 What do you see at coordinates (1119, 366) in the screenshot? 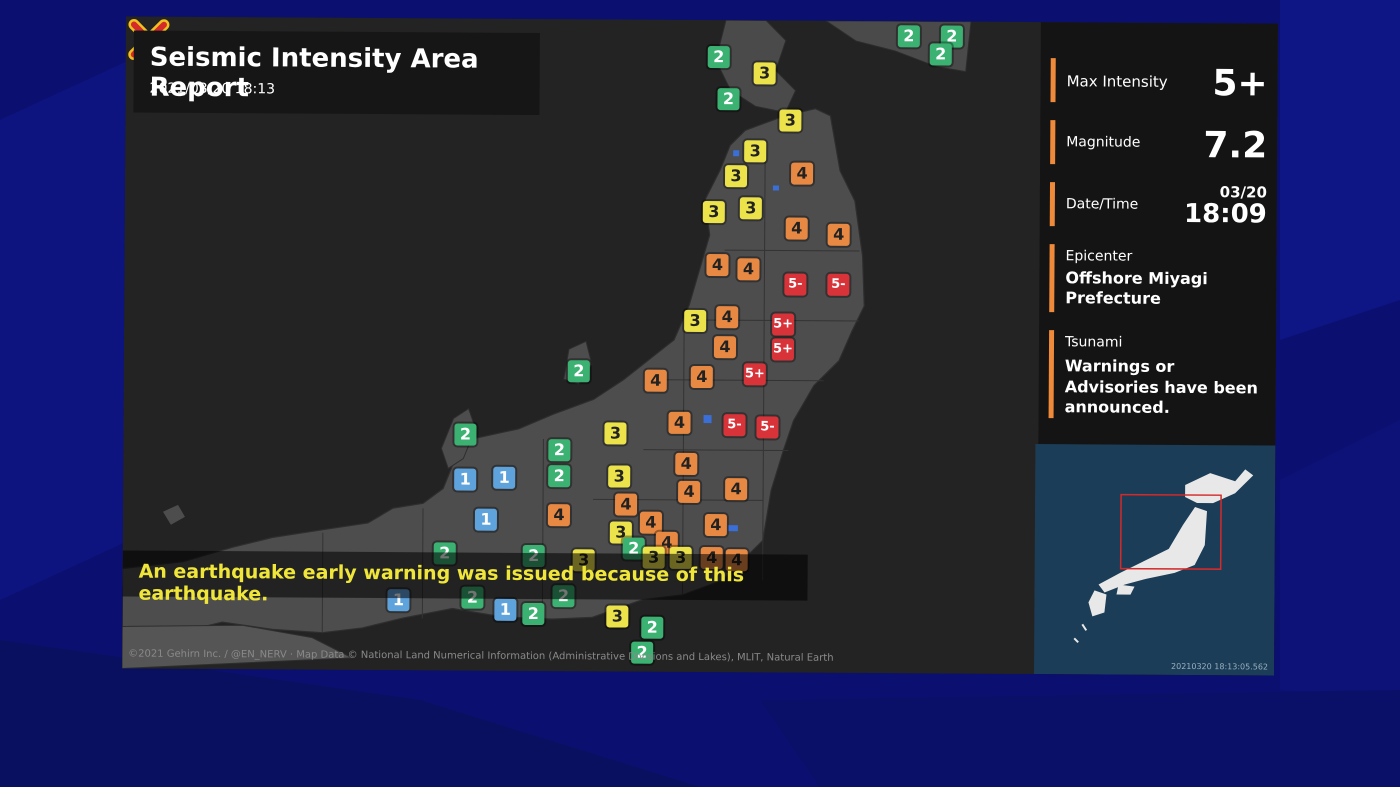
I see `tsunami-line1: Warnings or` at bounding box center [1119, 366].